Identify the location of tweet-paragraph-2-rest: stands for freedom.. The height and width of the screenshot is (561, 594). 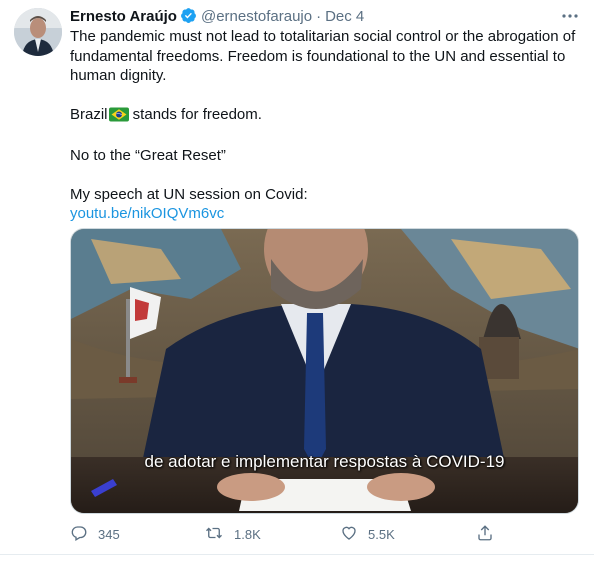
(195, 114).